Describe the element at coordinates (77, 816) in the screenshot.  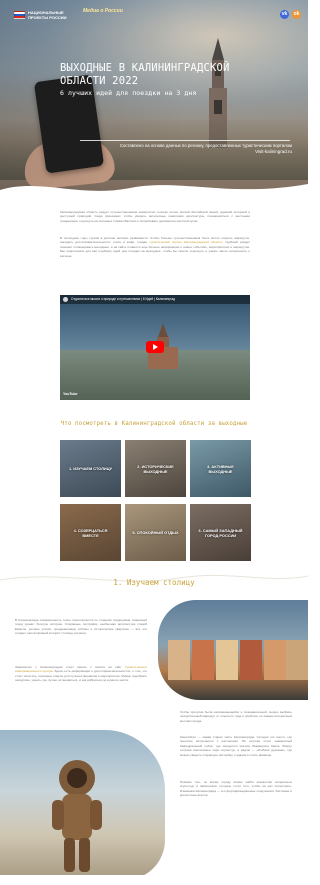
I see `diver-statue-illustration` at that location.